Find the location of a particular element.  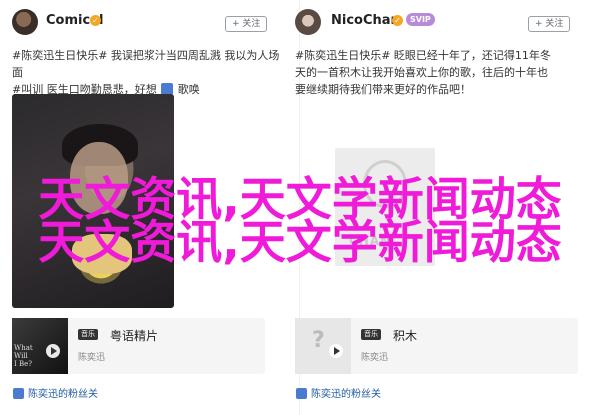

music-card: ? 音乐 积木 陈奕迅 is located at coordinates (436, 346).